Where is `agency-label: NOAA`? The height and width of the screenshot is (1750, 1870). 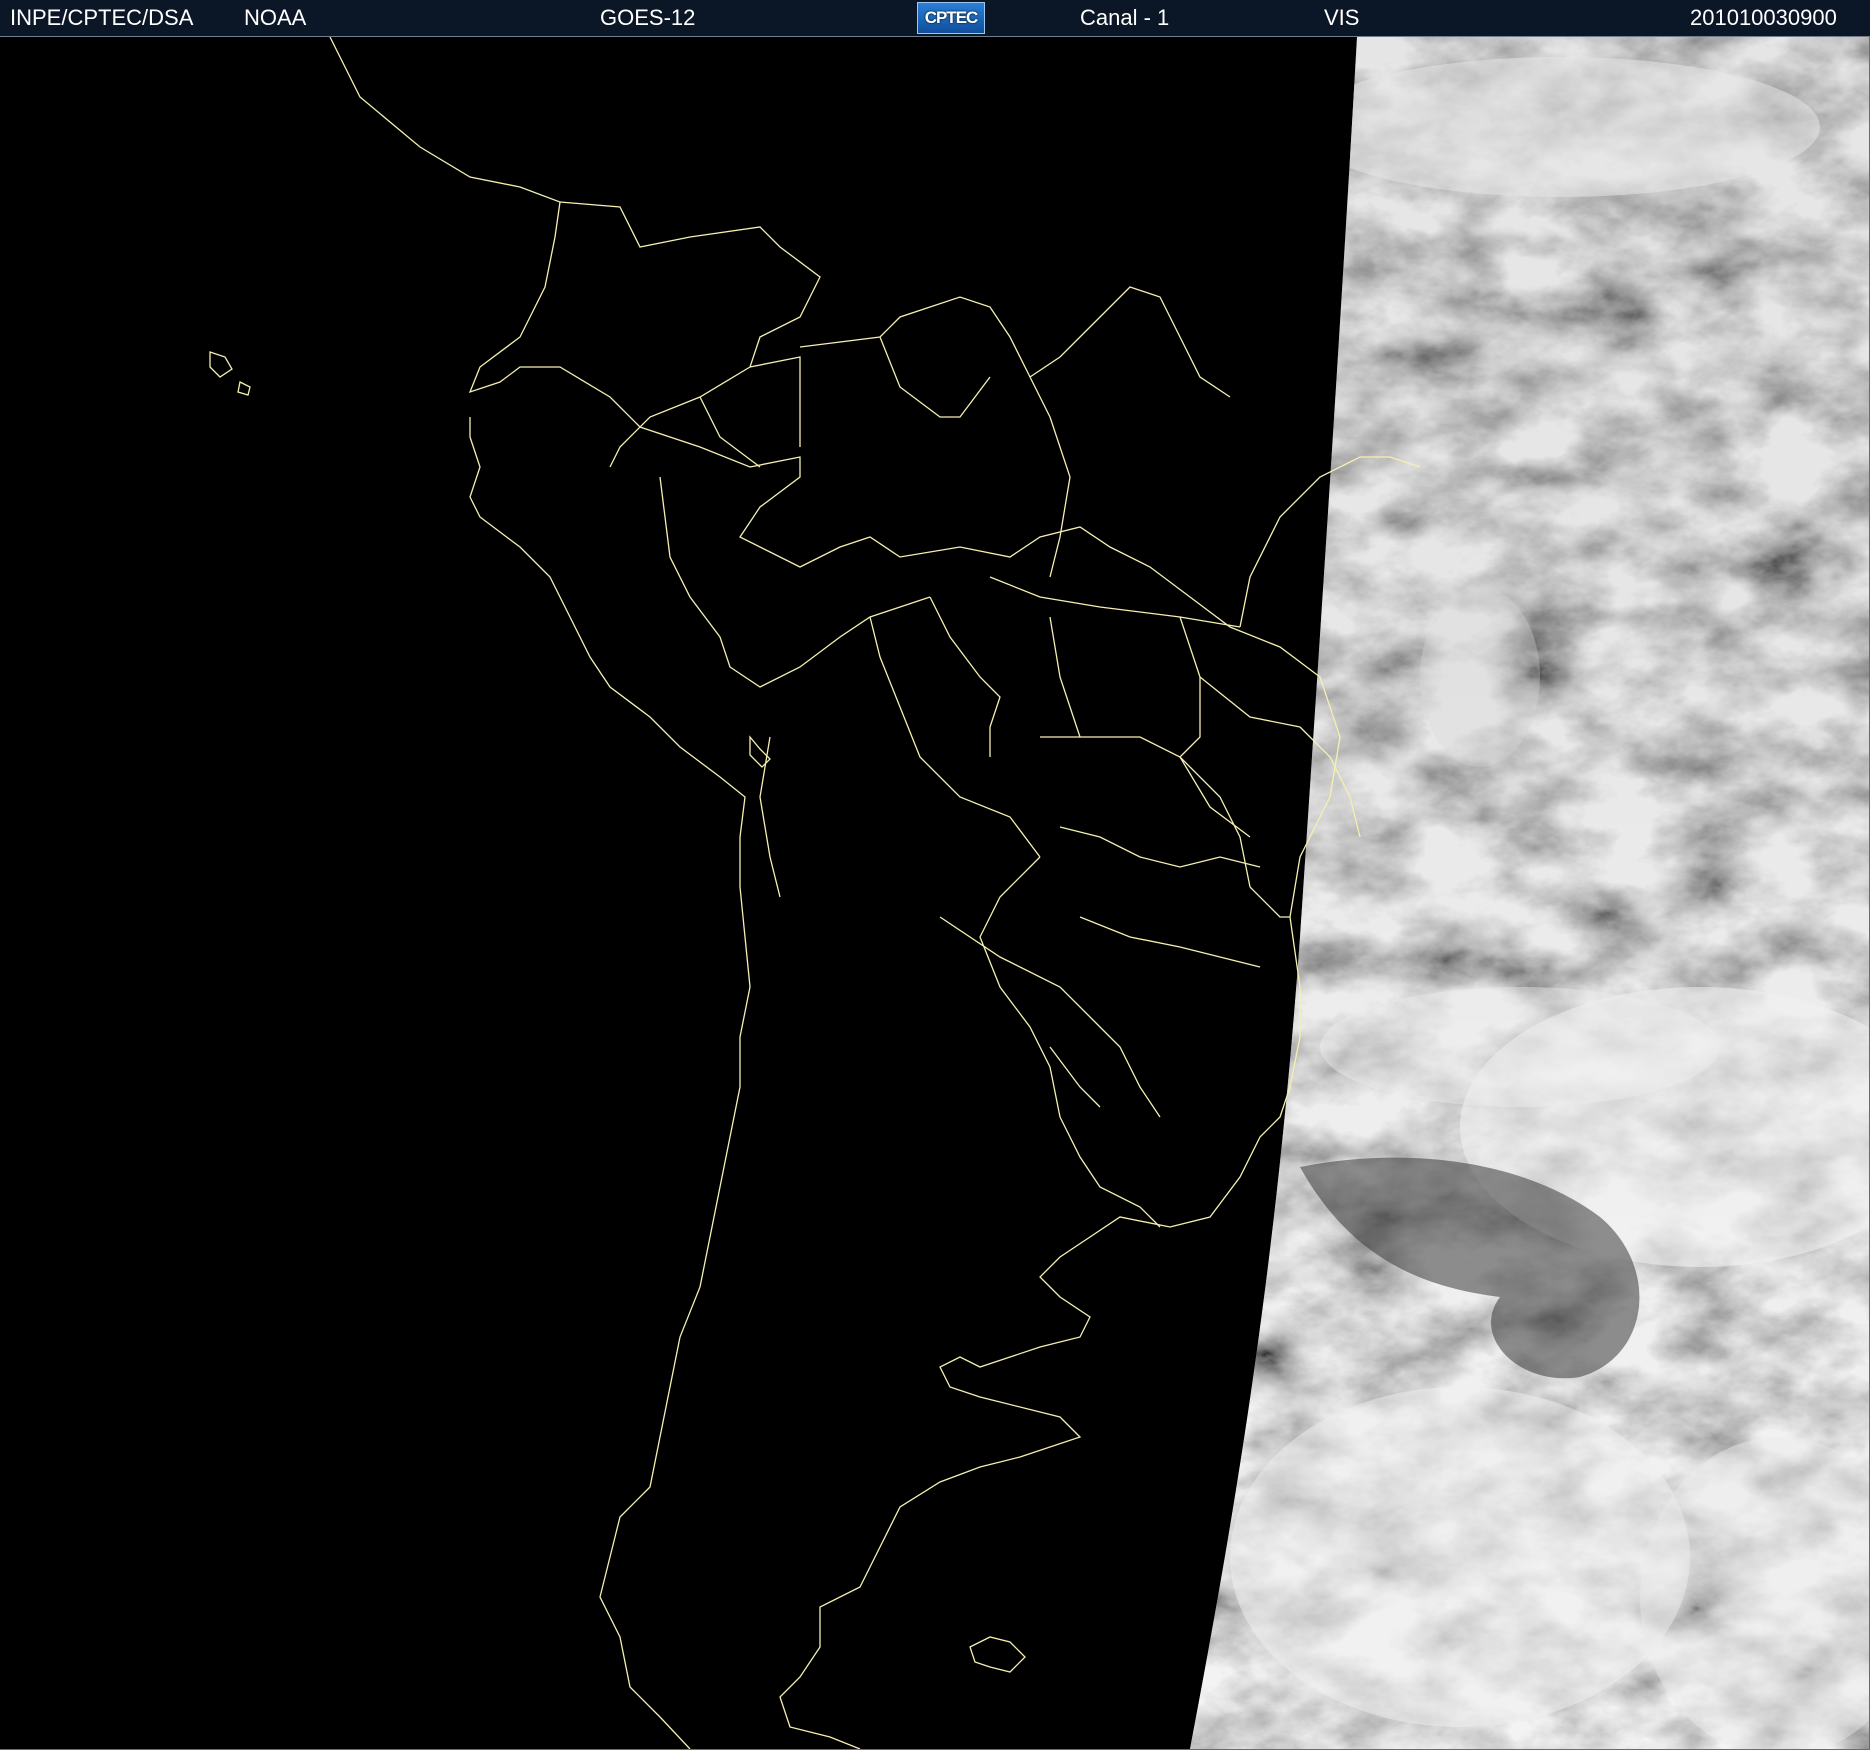
agency-label: NOAA is located at coordinates (275, 17).